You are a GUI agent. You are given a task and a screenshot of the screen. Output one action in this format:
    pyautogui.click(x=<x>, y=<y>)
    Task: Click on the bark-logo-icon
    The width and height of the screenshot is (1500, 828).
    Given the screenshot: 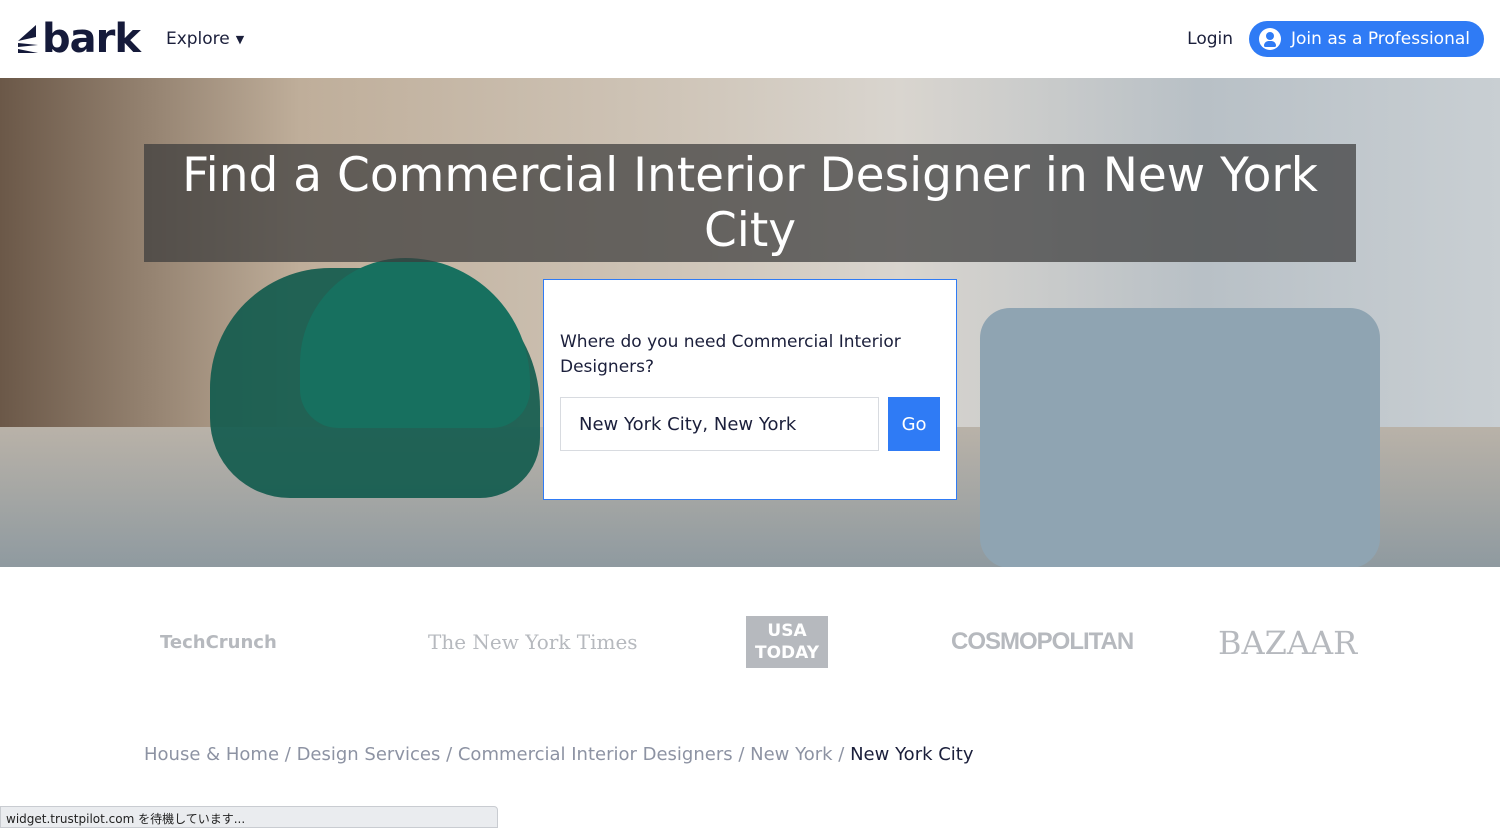 What is the action you would take?
    pyautogui.click(x=28, y=39)
    